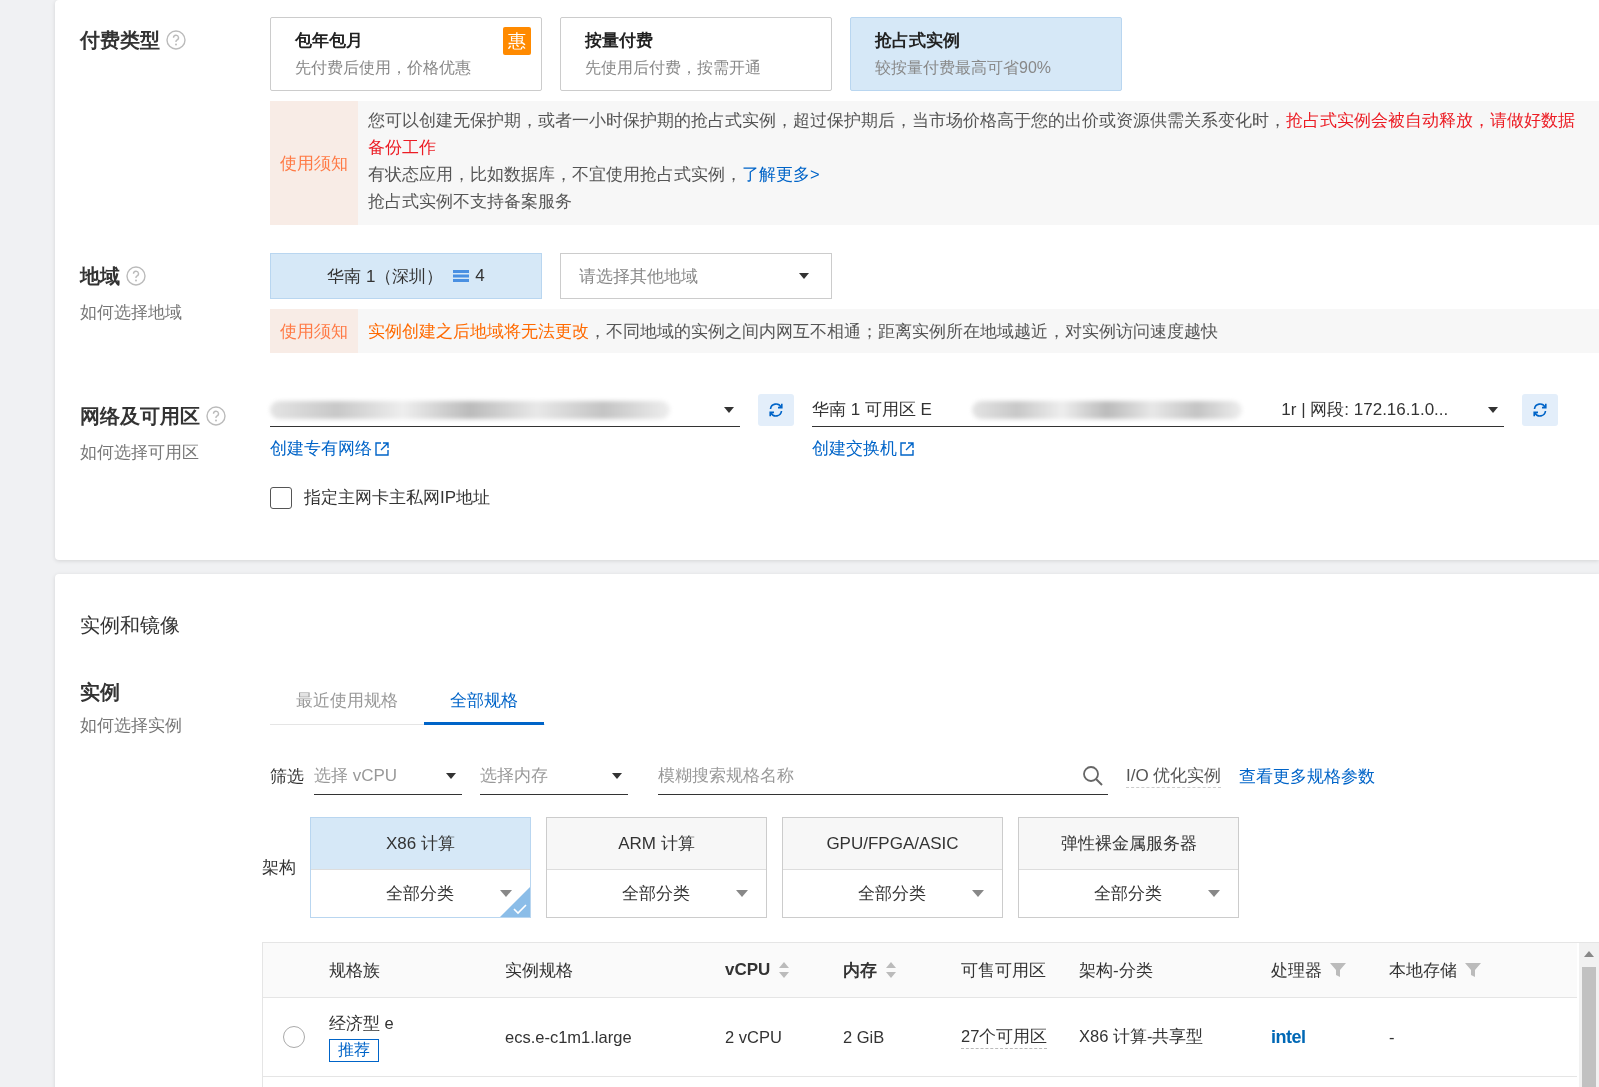 The image size is (1599, 1087). I want to click on billing-option: 包年包月 先付费后使用，价格优惠 惠, so click(406, 54).